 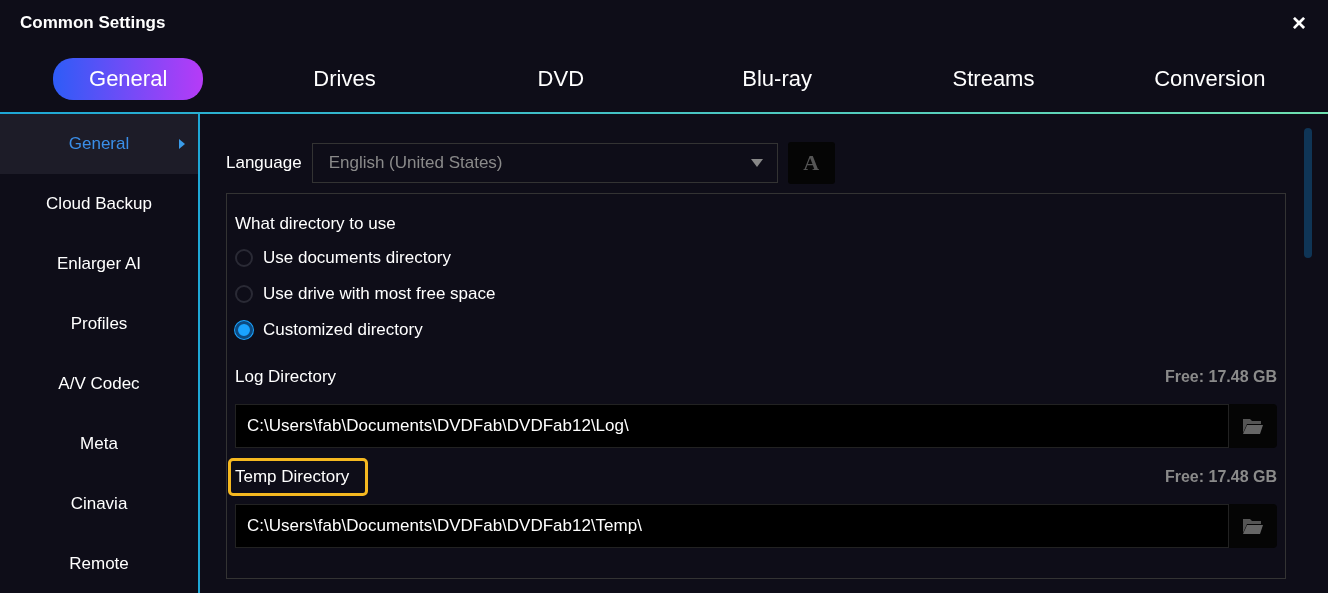 What do you see at coordinates (1210, 78) in the screenshot?
I see `tab: Conversion` at bounding box center [1210, 78].